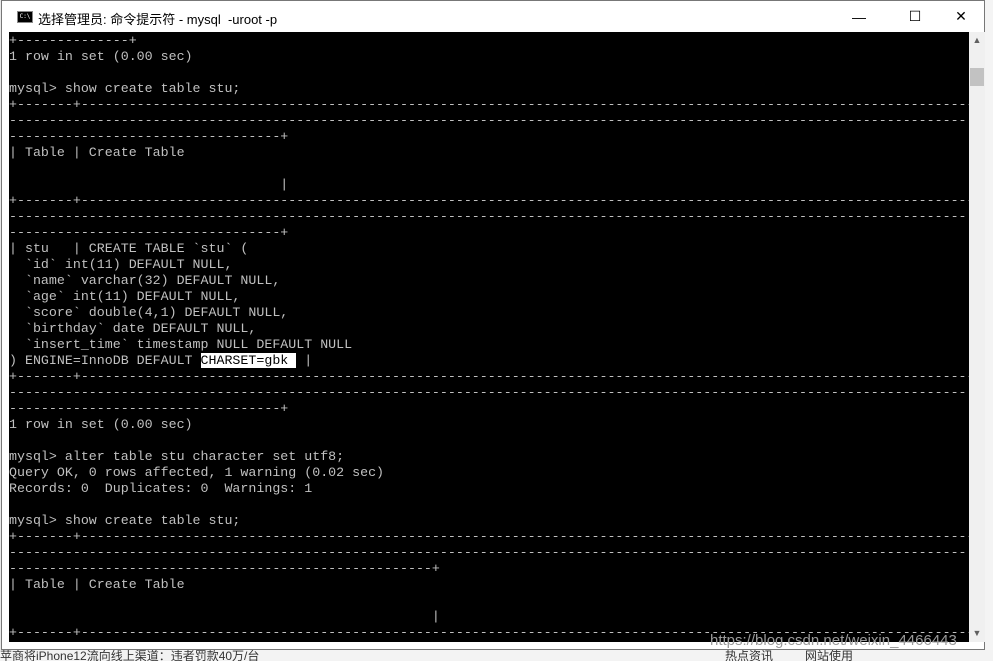  What do you see at coordinates (961, 16) in the screenshot?
I see `close-button: ✕` at bounding box center [961, 16].